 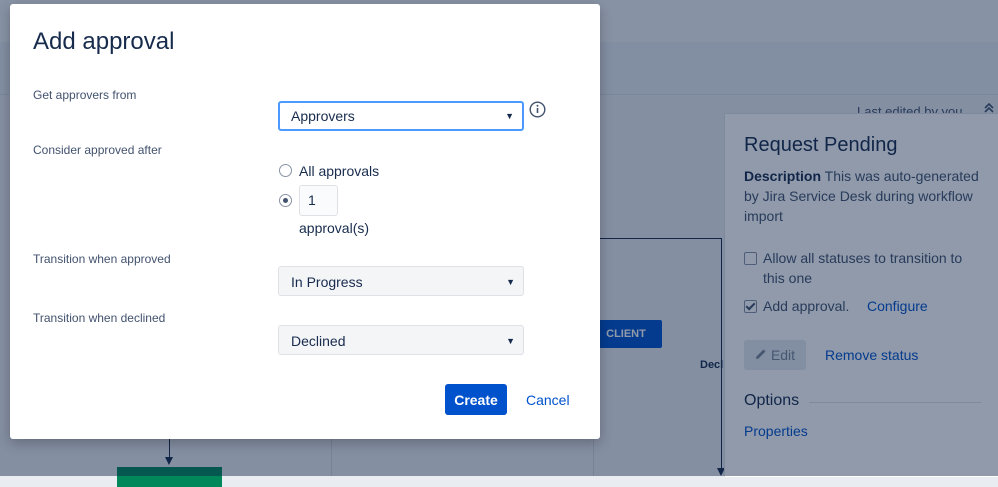 I want to click on cancel-button: Cancel, so click(x=548, y=400).